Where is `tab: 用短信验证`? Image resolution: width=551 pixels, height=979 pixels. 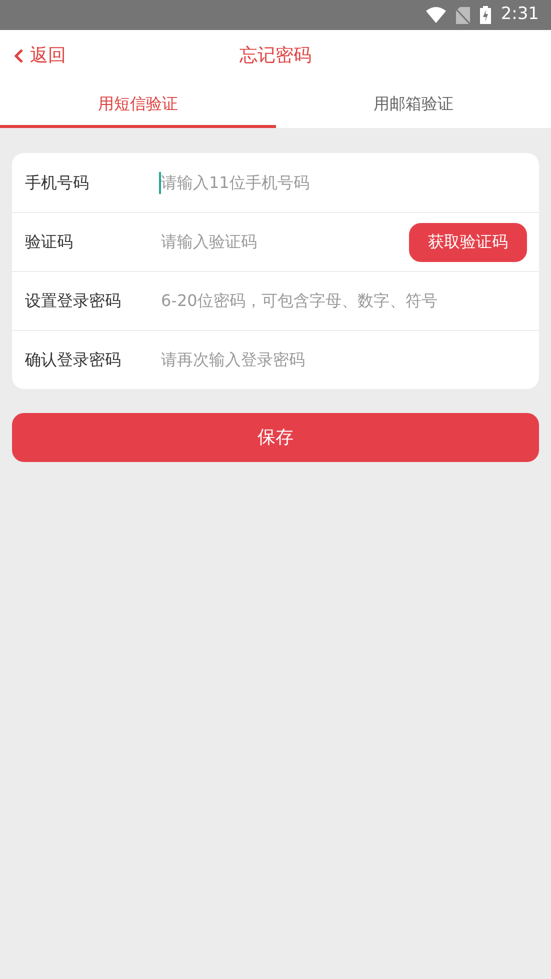
tab: 用短信验证 is located at coordinates (138, 104).